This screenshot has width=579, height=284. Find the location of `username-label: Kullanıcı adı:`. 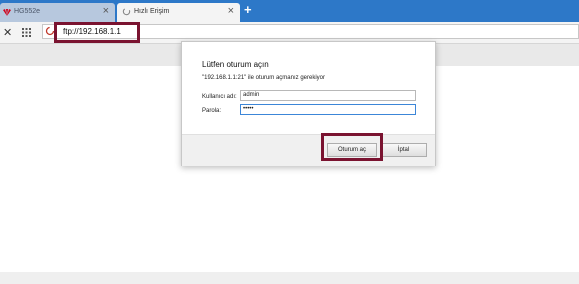

username-label: Kullanıcı adı: is located at coordinates (219, 97).